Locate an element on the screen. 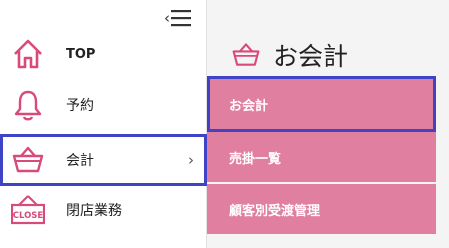 The width and height of the screenshot is (449, 248). page-title-text: お会計 is located at coordinates (311, 56).